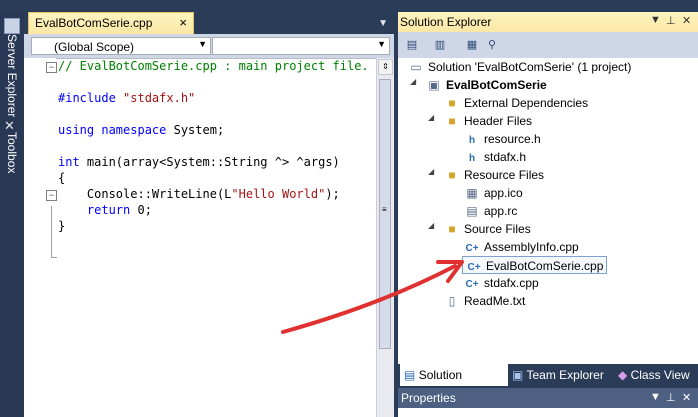 The height and width of the screenshot is (417, 698). What do you see at coordinates (9, 125) in the screenshot?
I see `toolbox-icon: ✕` at bounding box center [9, 125].